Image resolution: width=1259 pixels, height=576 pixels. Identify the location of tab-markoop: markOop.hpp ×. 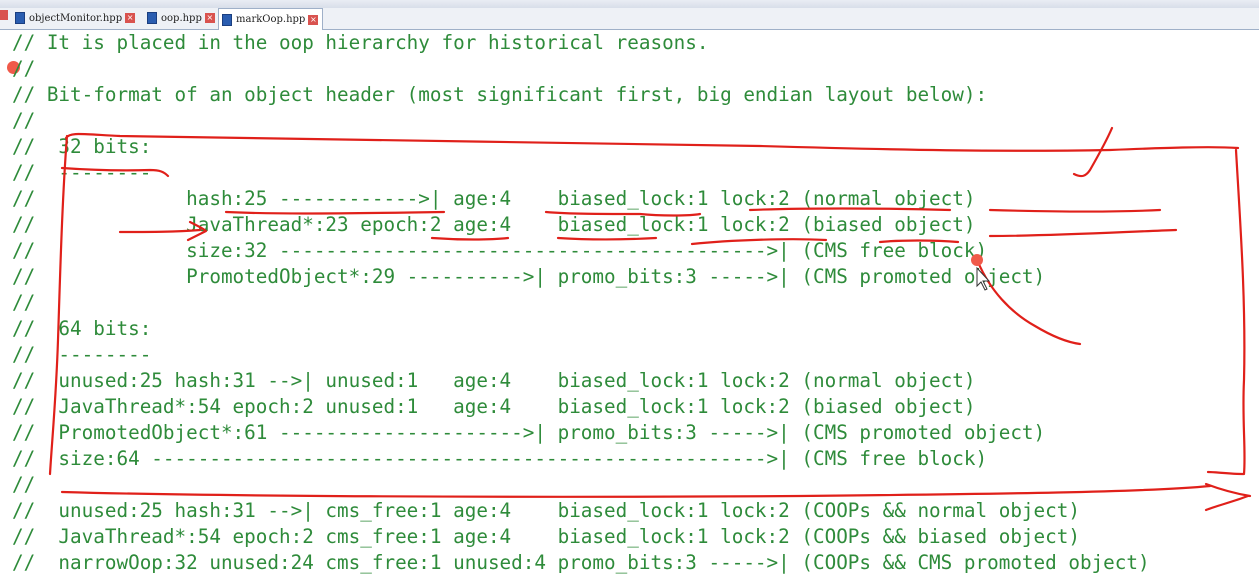
(271, 19).